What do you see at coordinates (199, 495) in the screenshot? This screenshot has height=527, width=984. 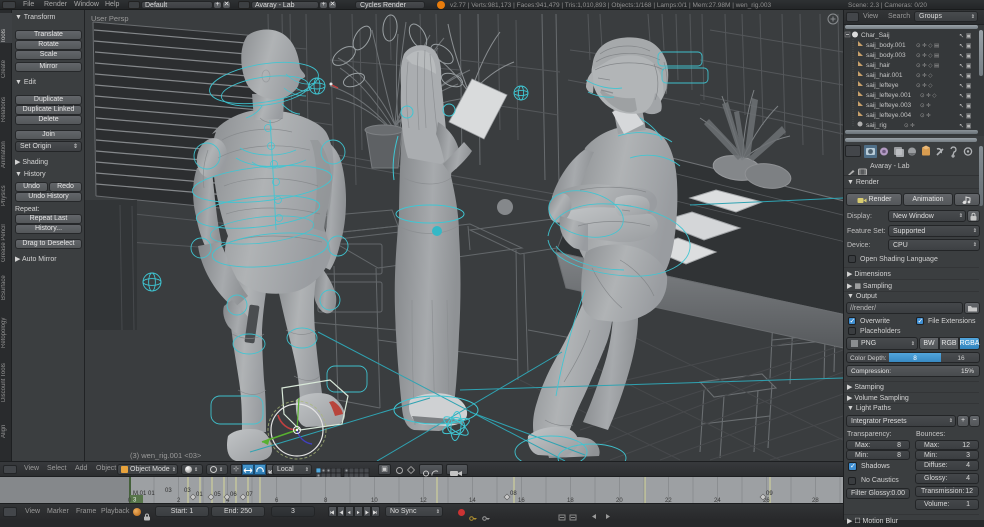 I see `svg-text: 01` at bounding box center [199, 495].